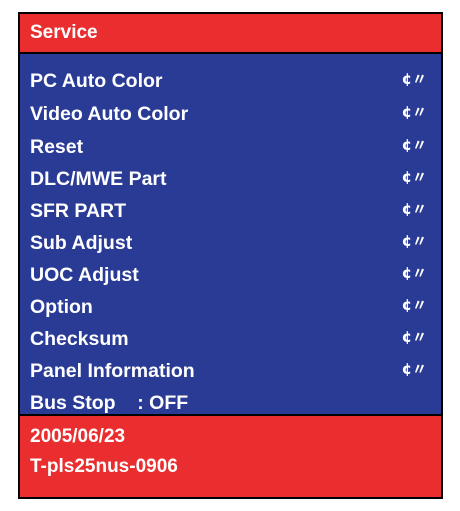 This screenshot has width=460, height=511. What do you see at coordinates (104, 466) in the screenshot?
I see `firmware-version: T-pls25nus-0906` at bounding box center [104, 466].